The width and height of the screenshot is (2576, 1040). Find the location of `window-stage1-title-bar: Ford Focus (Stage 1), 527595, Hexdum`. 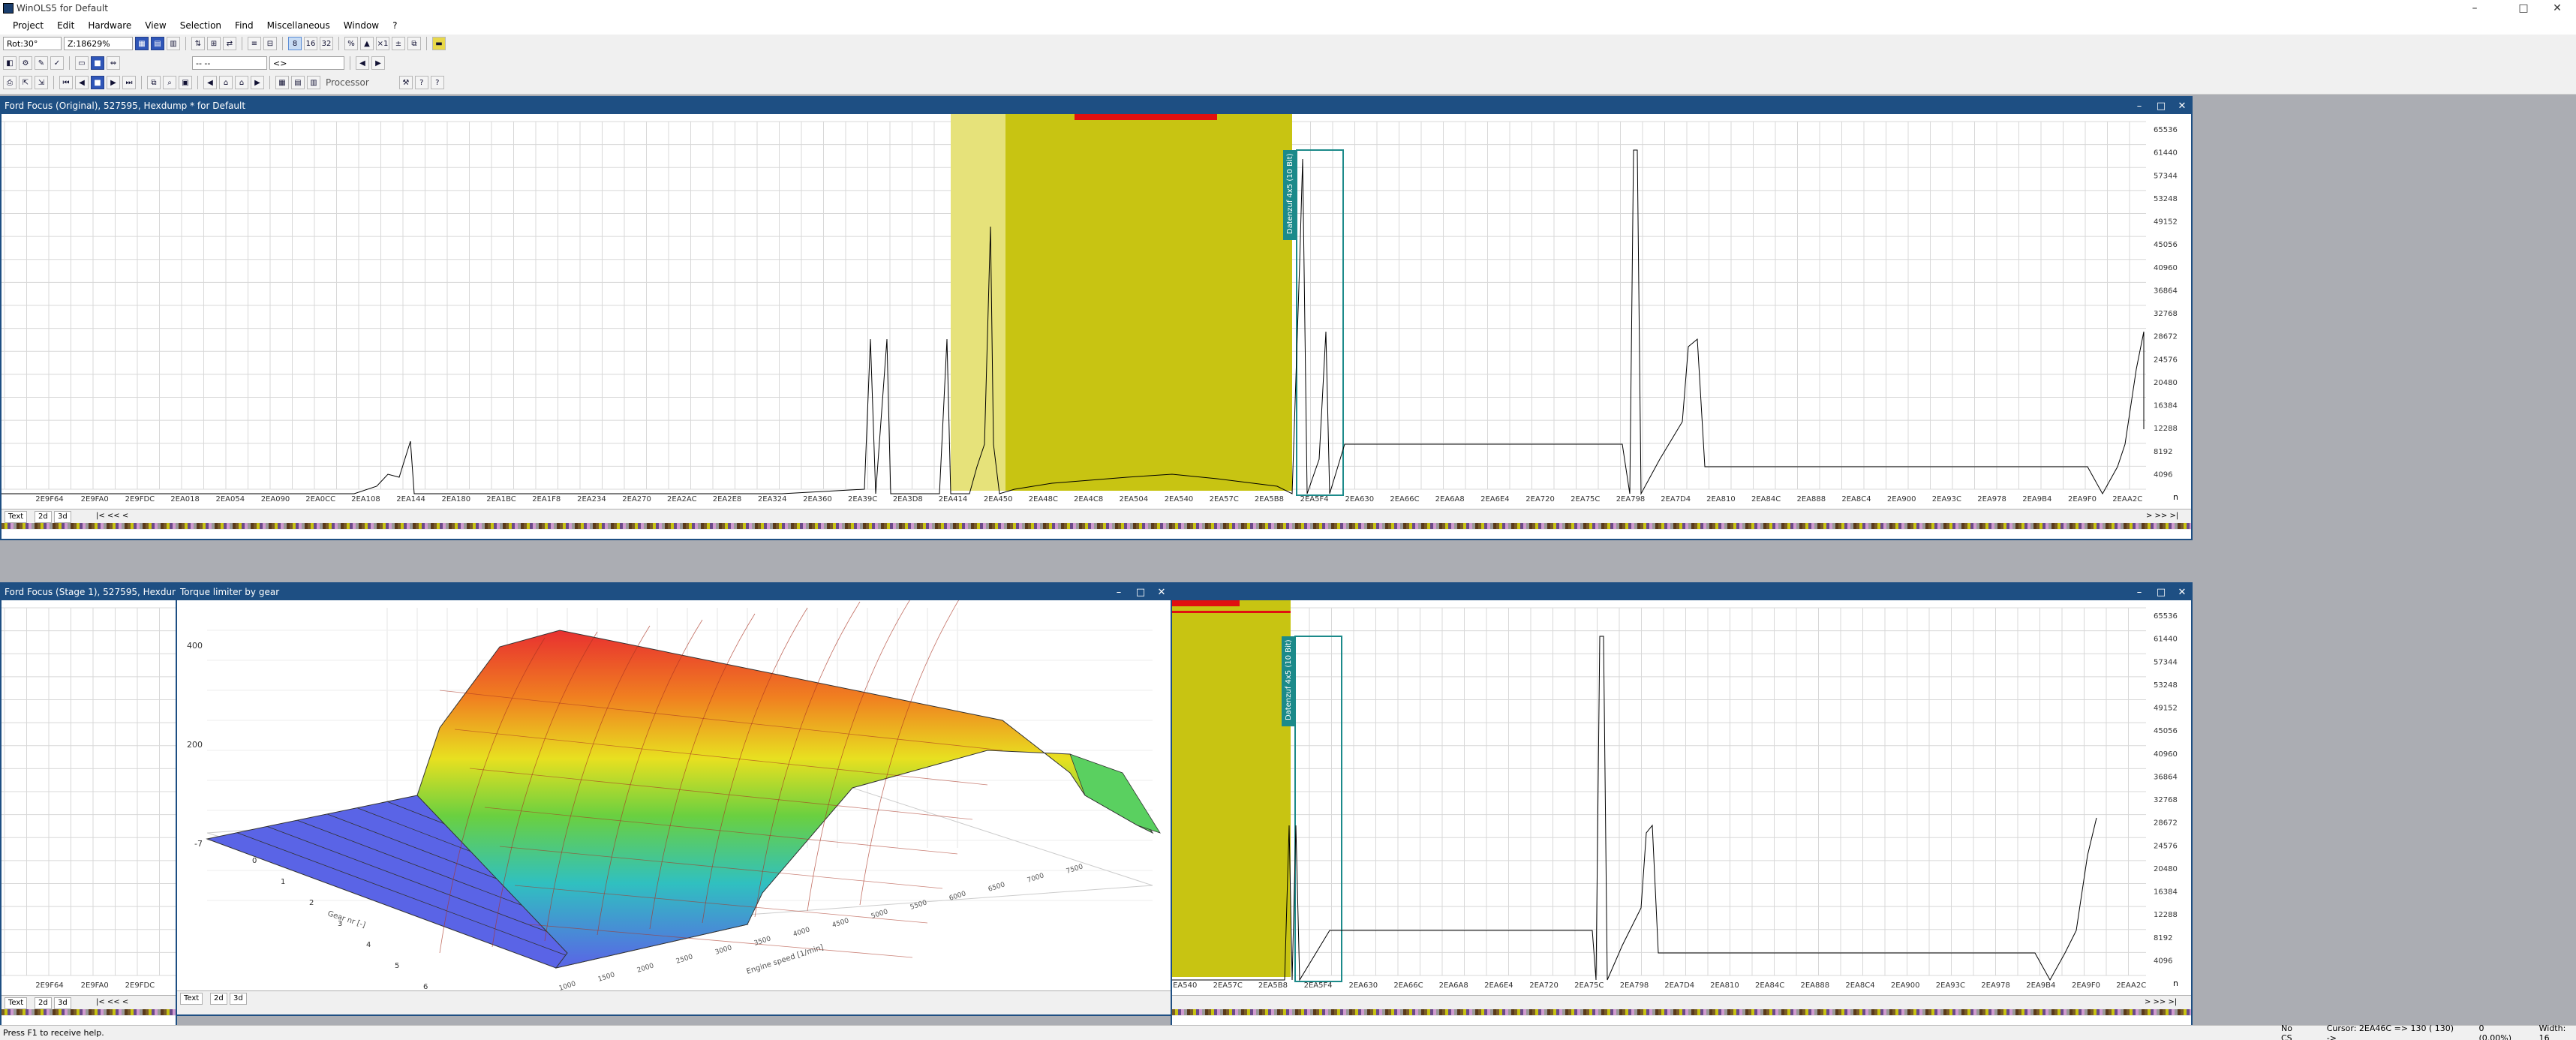

window-stage1-title-bar: Ford Focus (Stage 1), 527595, Hexdum is located at coordinates (89, 592).